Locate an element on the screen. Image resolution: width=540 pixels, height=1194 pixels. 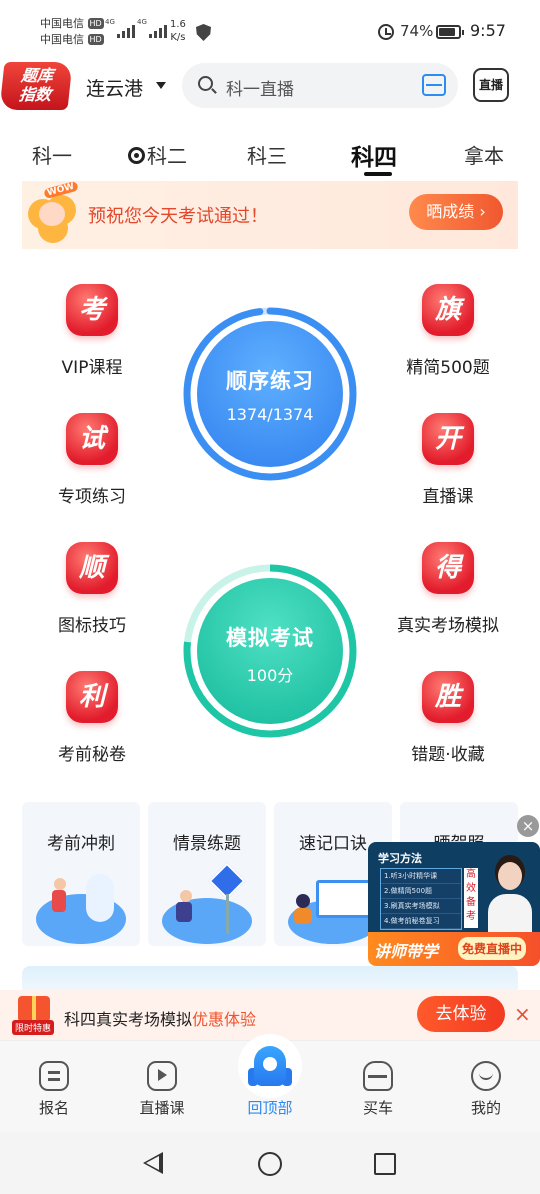
promo-close-button: × is located at coordinates (528, 826).